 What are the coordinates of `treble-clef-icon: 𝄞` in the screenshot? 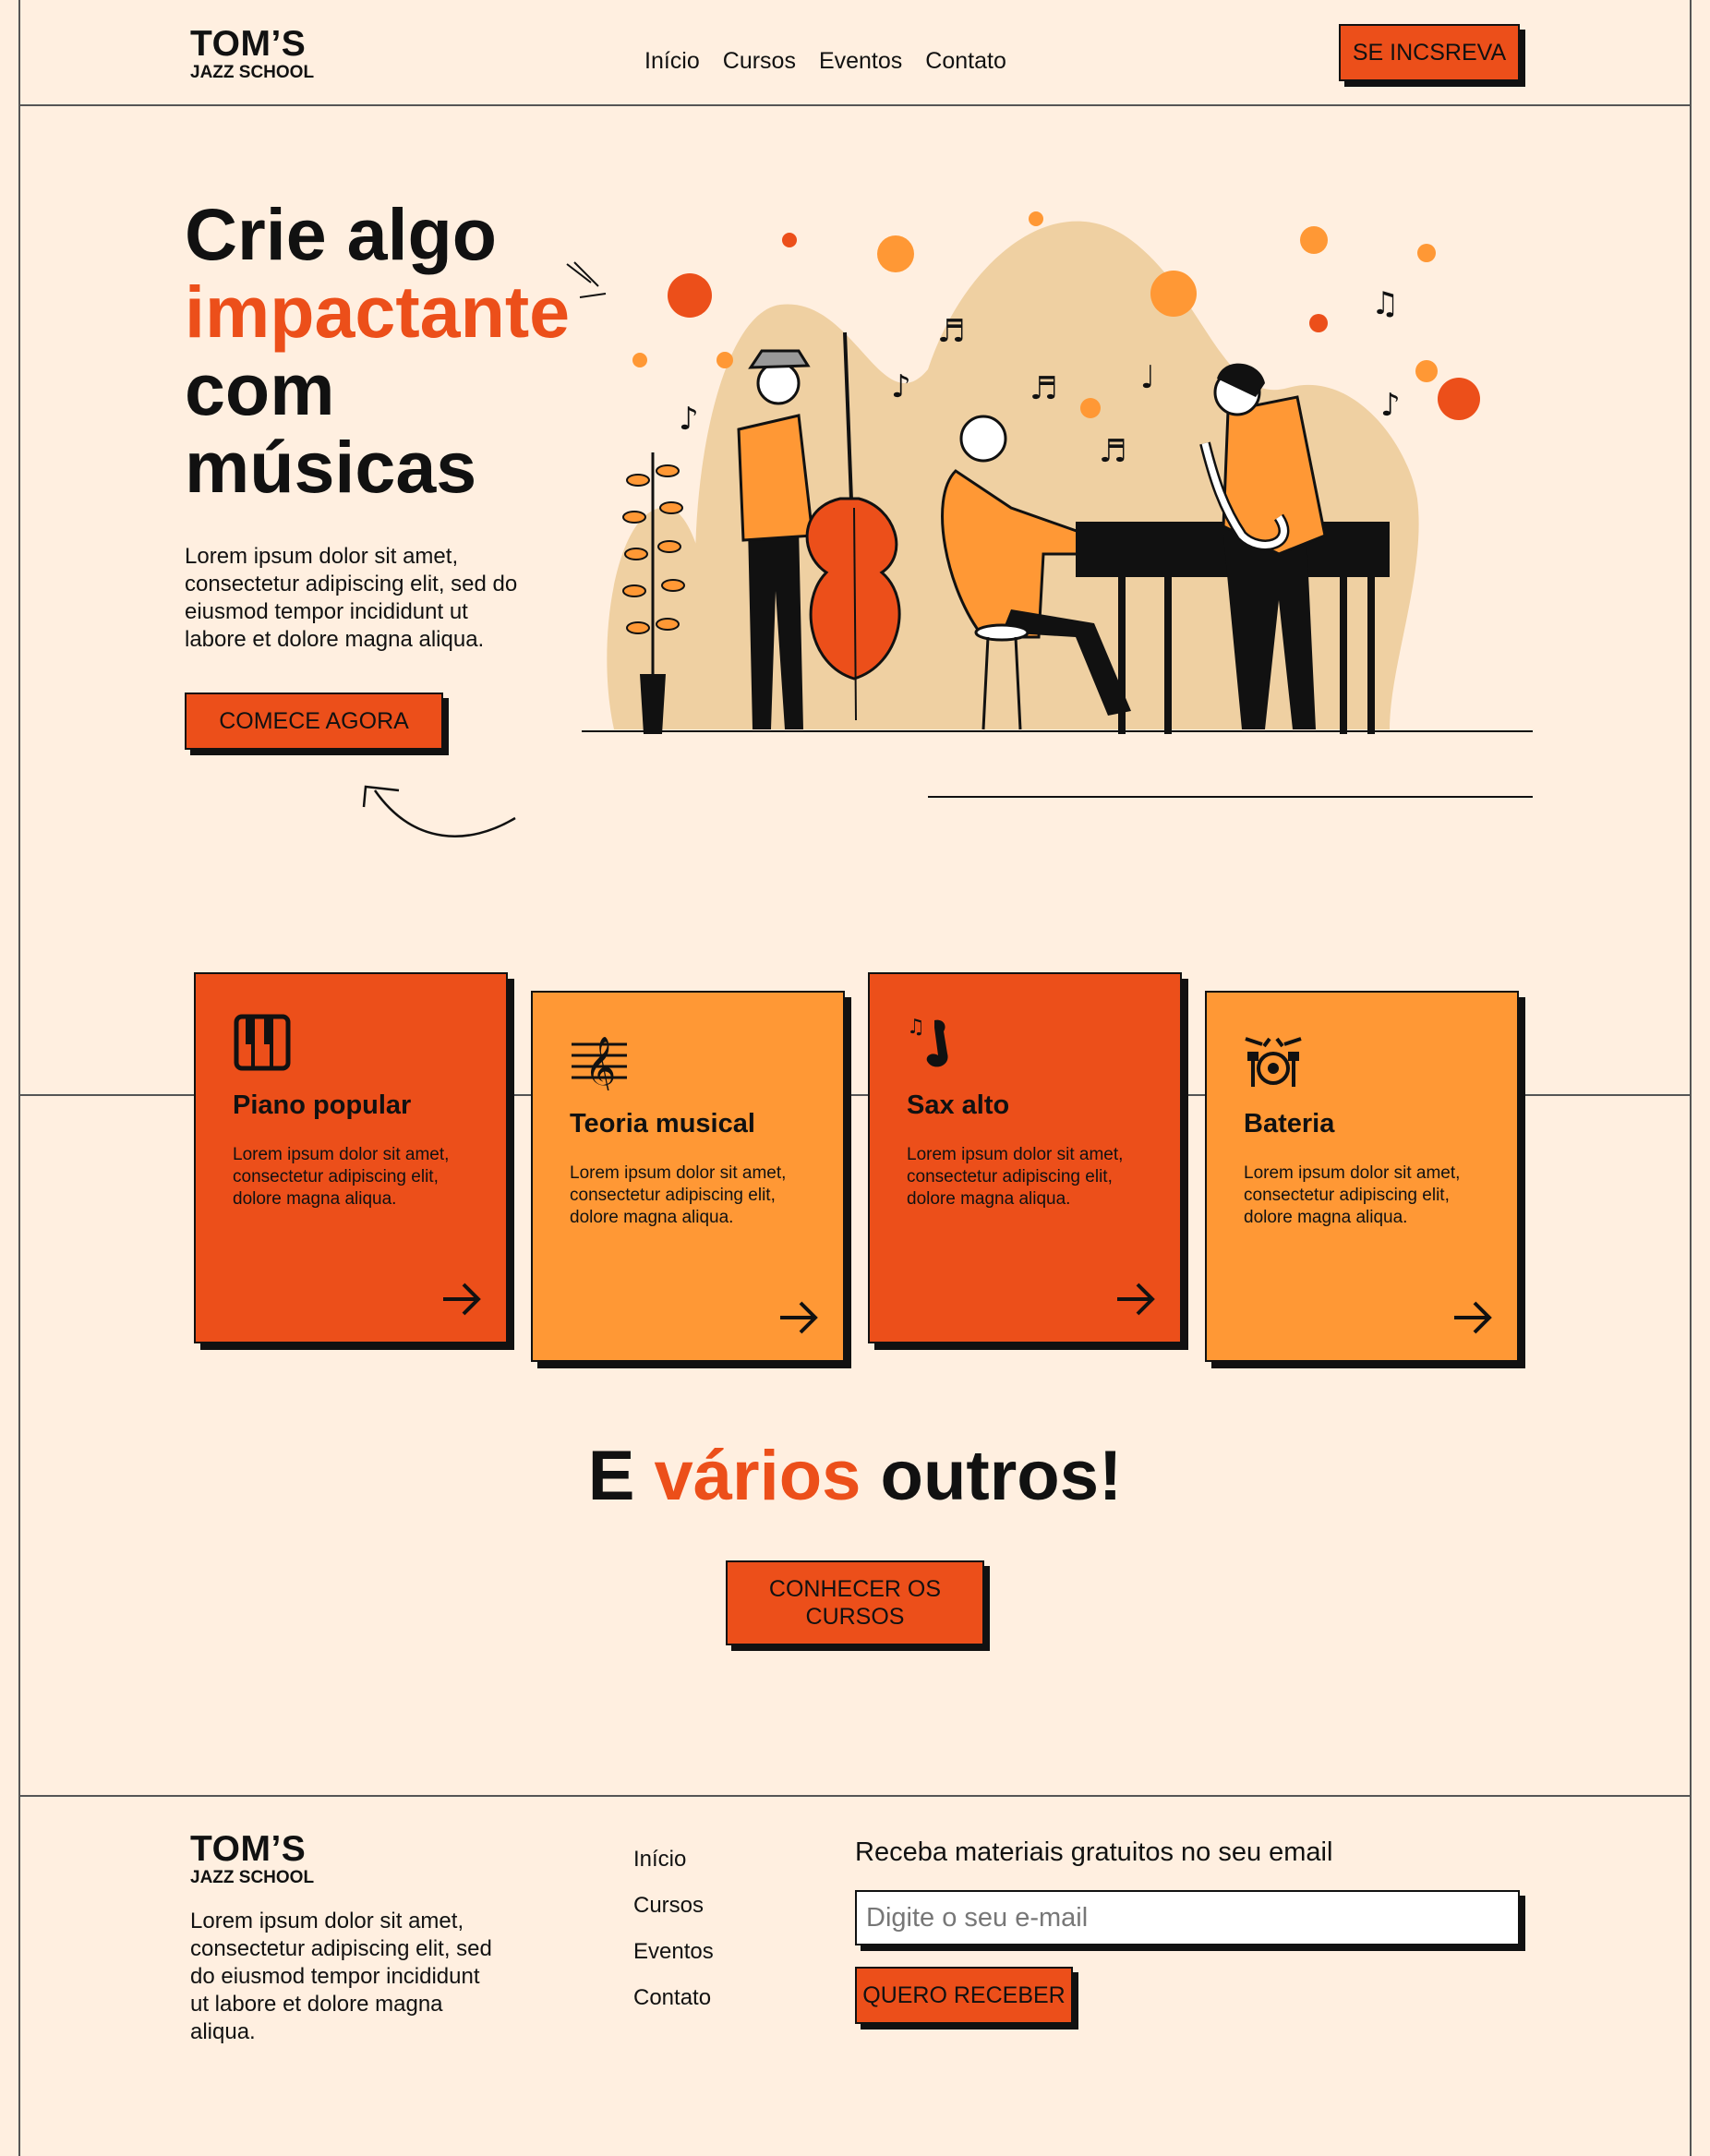 It's located at (599, 1062).